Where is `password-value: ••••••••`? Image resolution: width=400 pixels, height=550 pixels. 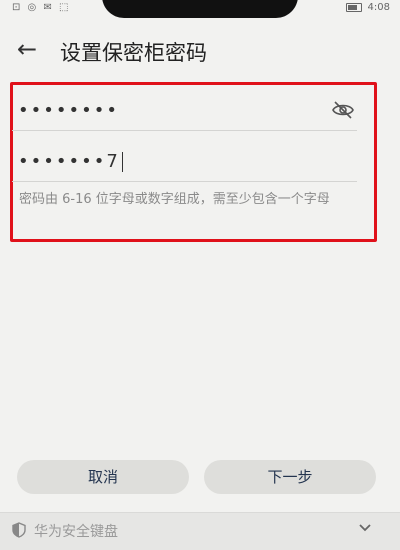
password-value: •••••••• is located at coordinates (68, 110).